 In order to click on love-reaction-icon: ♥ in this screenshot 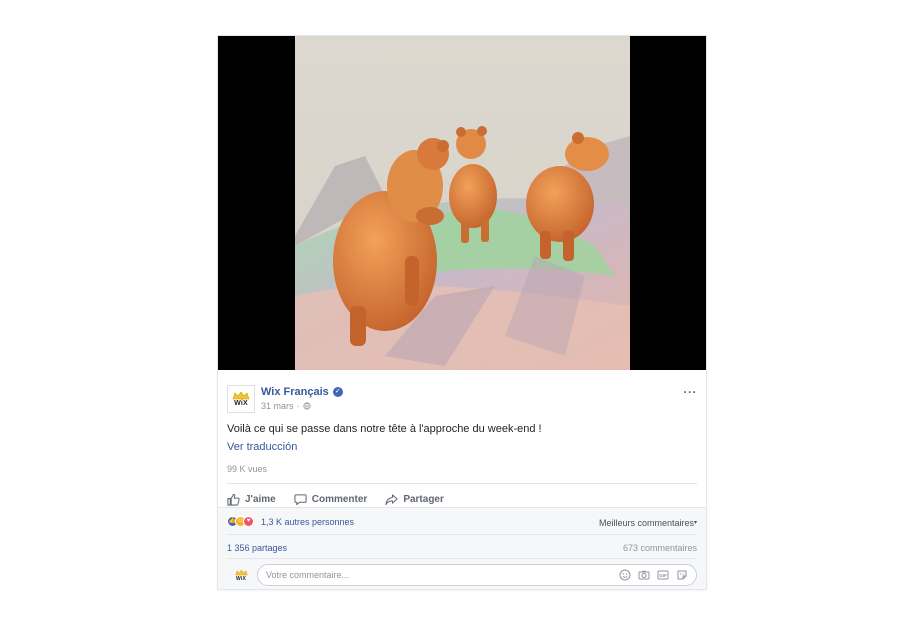, I will do `click(248, 521)`.